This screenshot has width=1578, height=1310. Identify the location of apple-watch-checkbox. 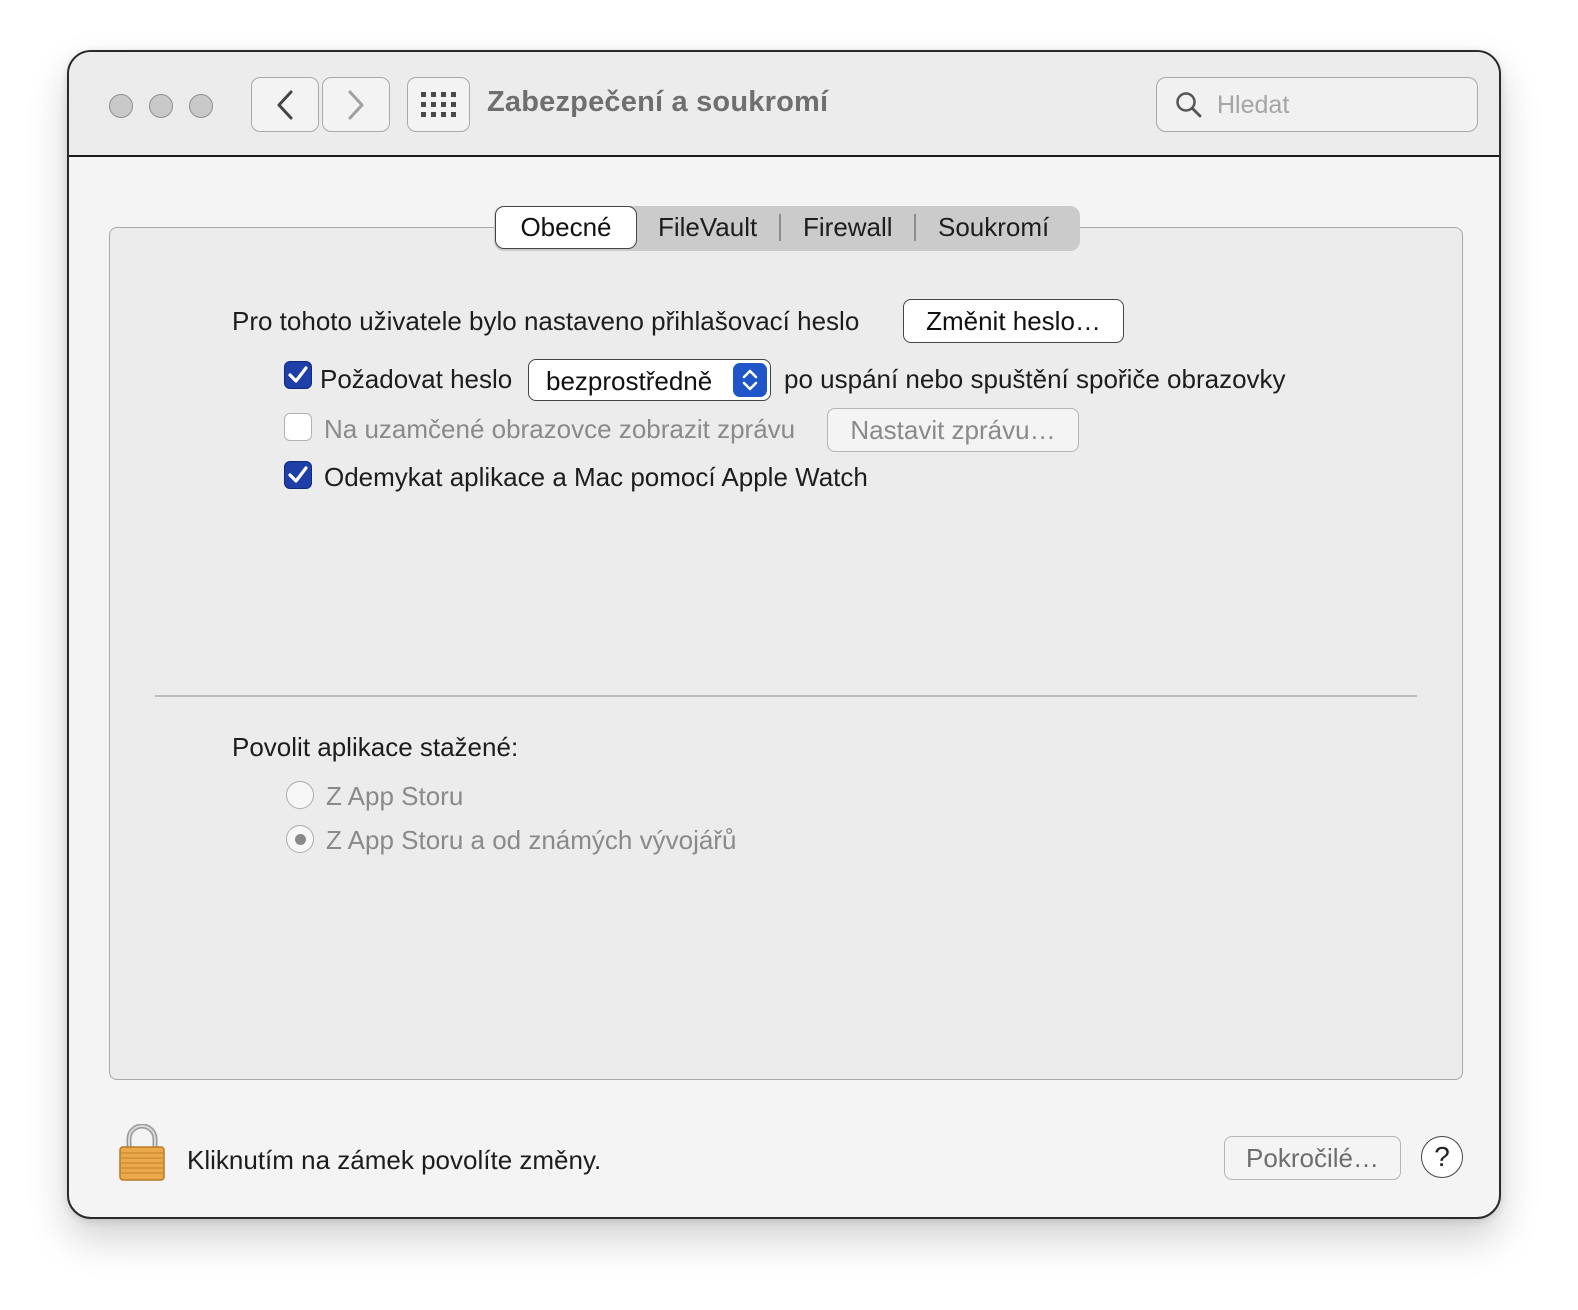
(298, 475).